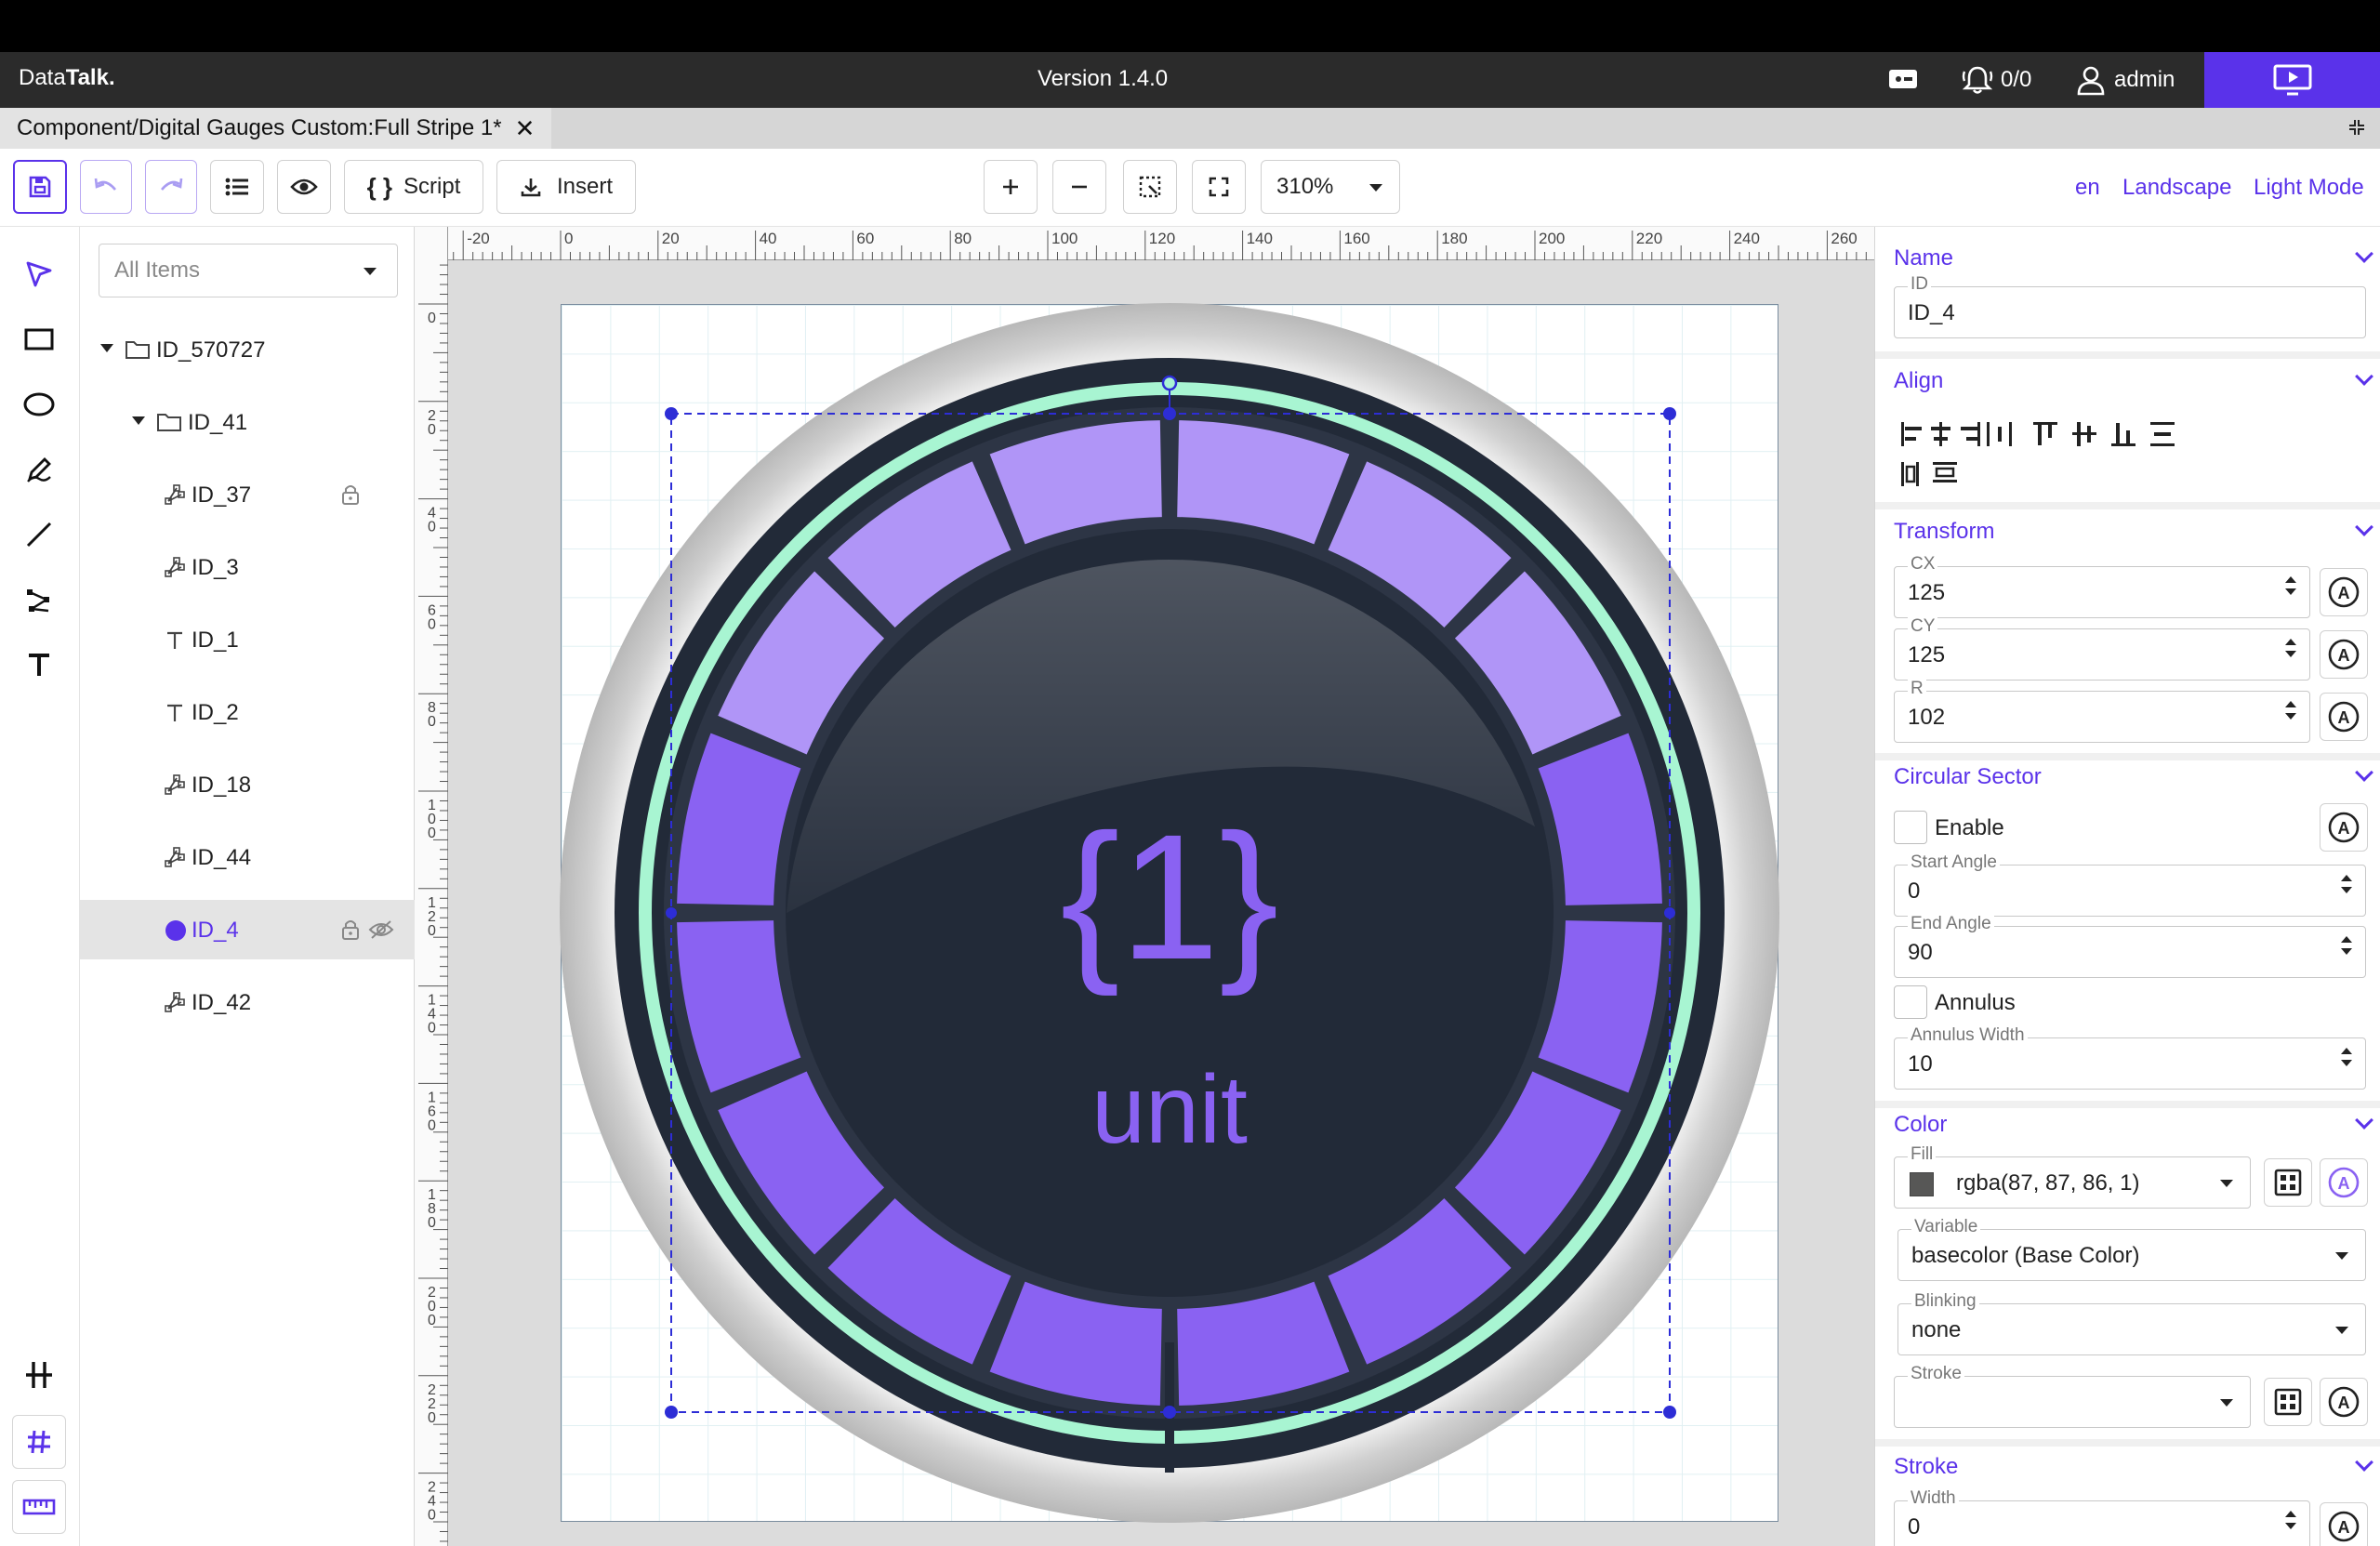 This screenshot has height=1546, width=2380. I want to click on align-top-icon, so click(2045, 433).